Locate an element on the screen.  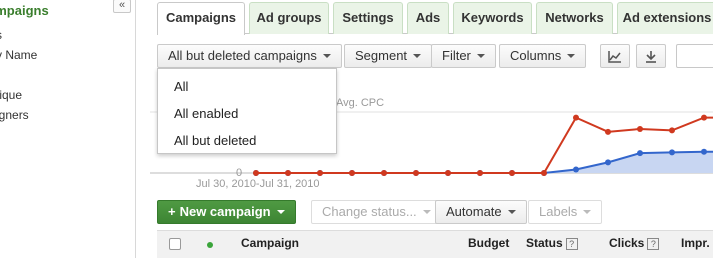
sidebar-item: tique is located at coordinates (11, 95).